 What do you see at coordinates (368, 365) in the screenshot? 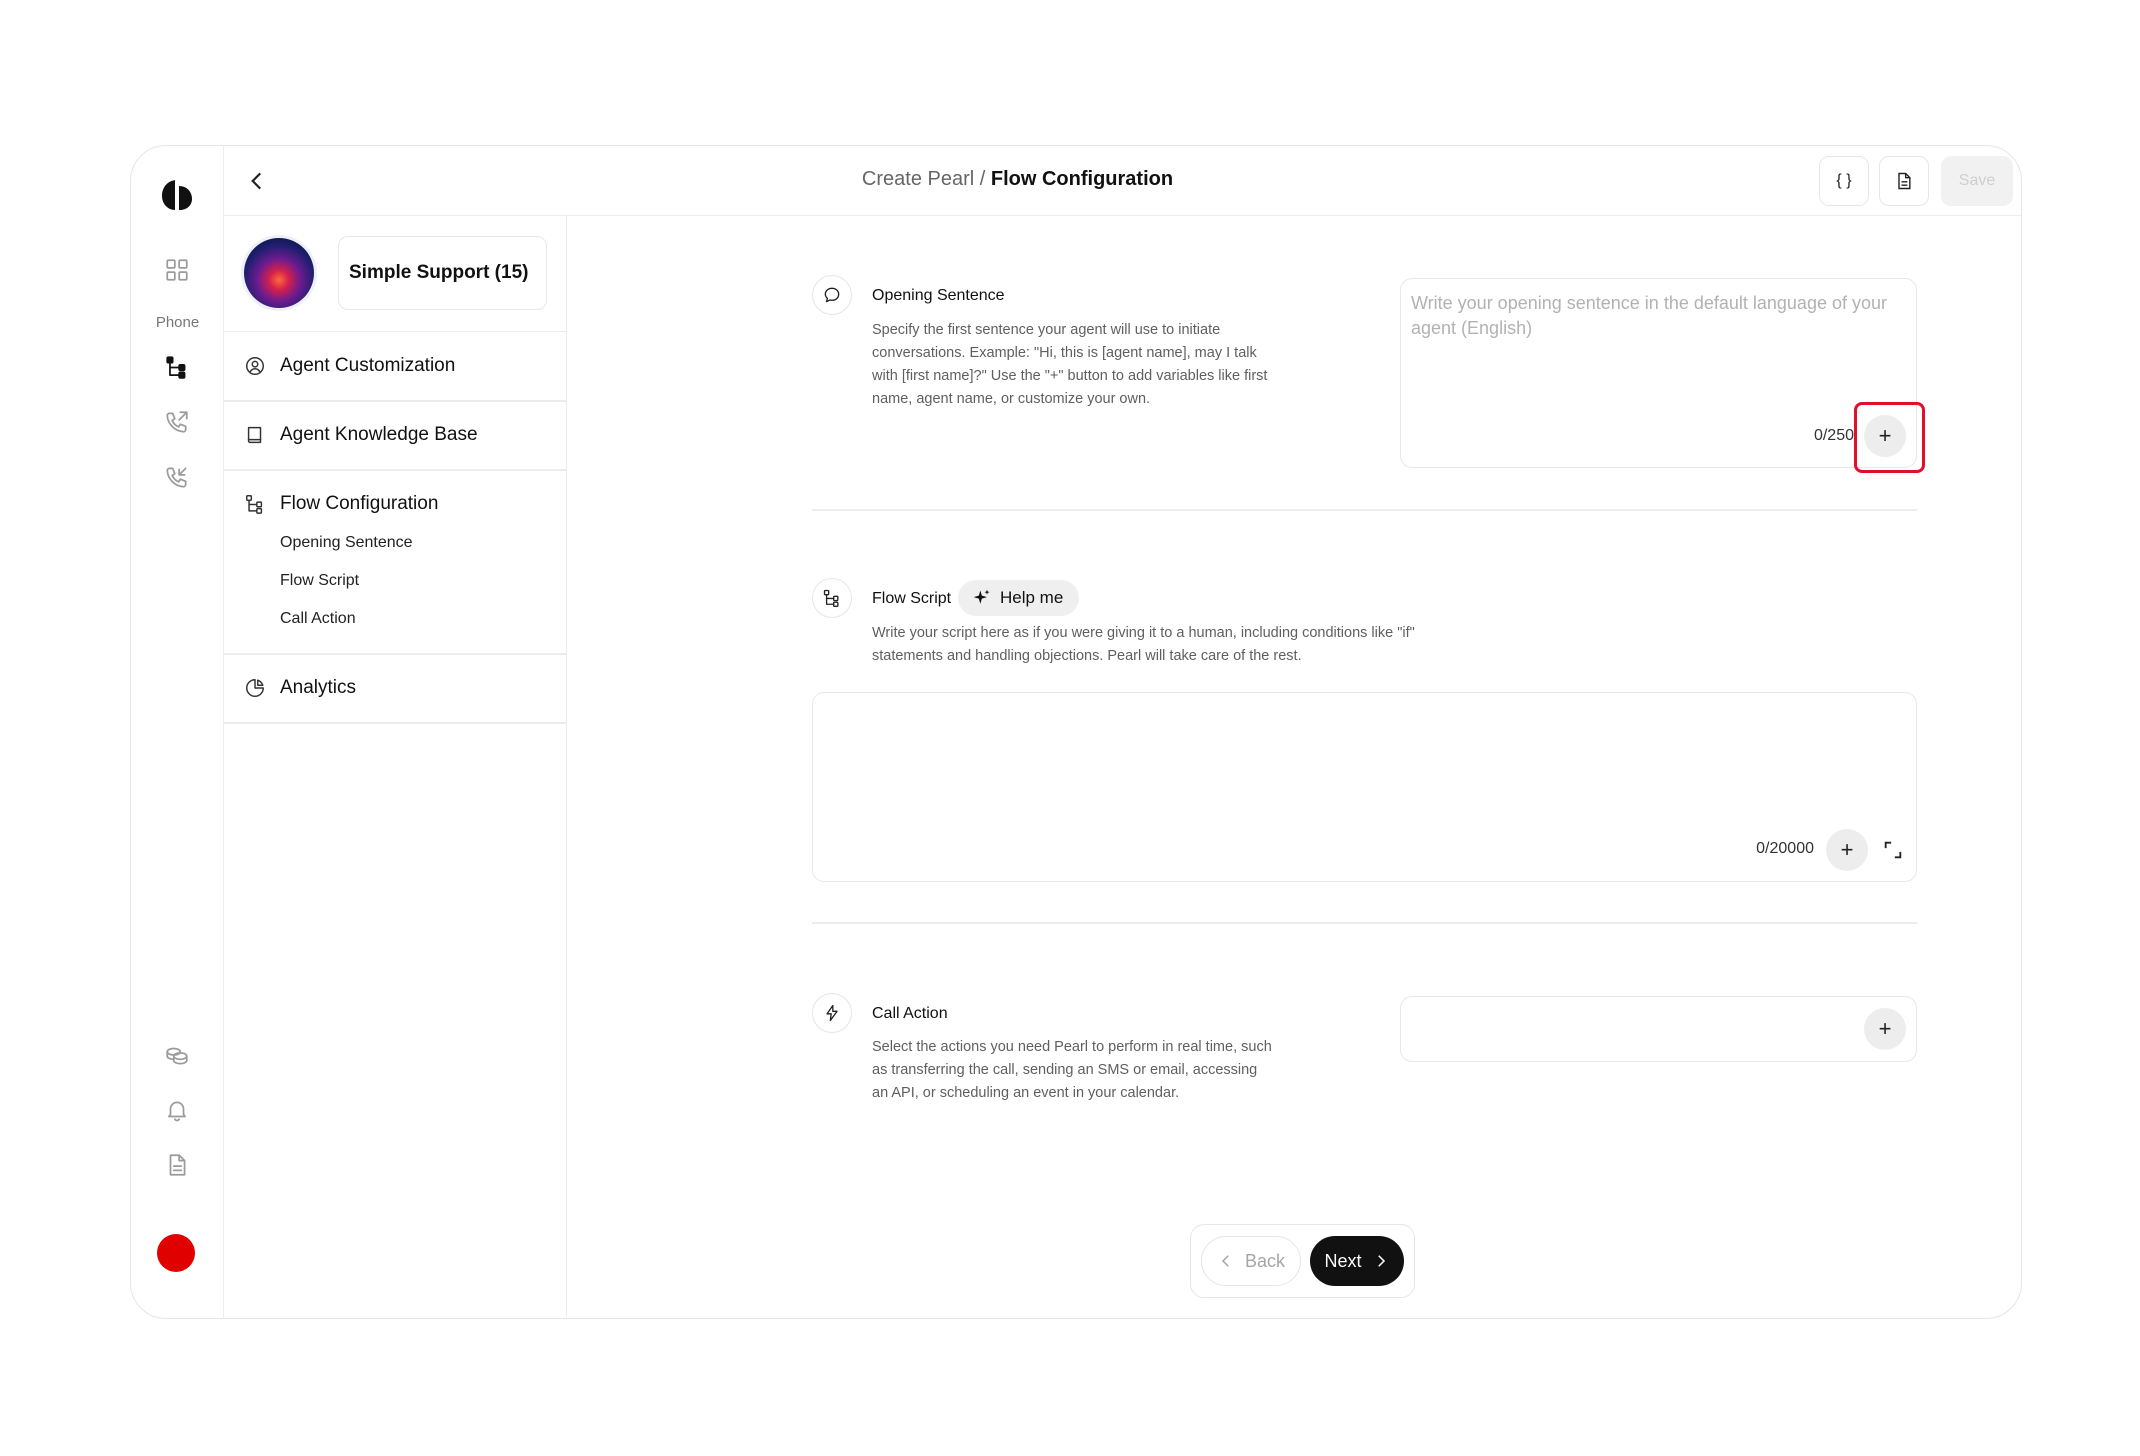
I see `nav-item-label: Agent Customization` at bounding box center [368, 365].